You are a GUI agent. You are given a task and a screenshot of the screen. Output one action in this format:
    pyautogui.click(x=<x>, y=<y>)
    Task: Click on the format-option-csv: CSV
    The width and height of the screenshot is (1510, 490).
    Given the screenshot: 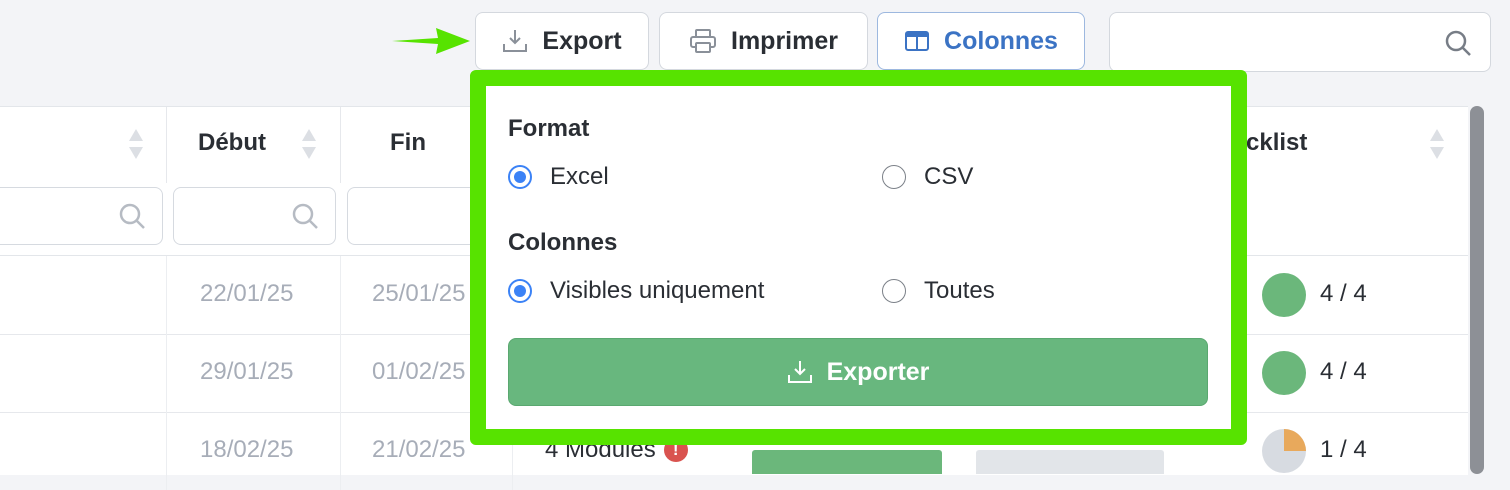 What is the action you would take?
    pyautogui.click(x=927, y=177)
    